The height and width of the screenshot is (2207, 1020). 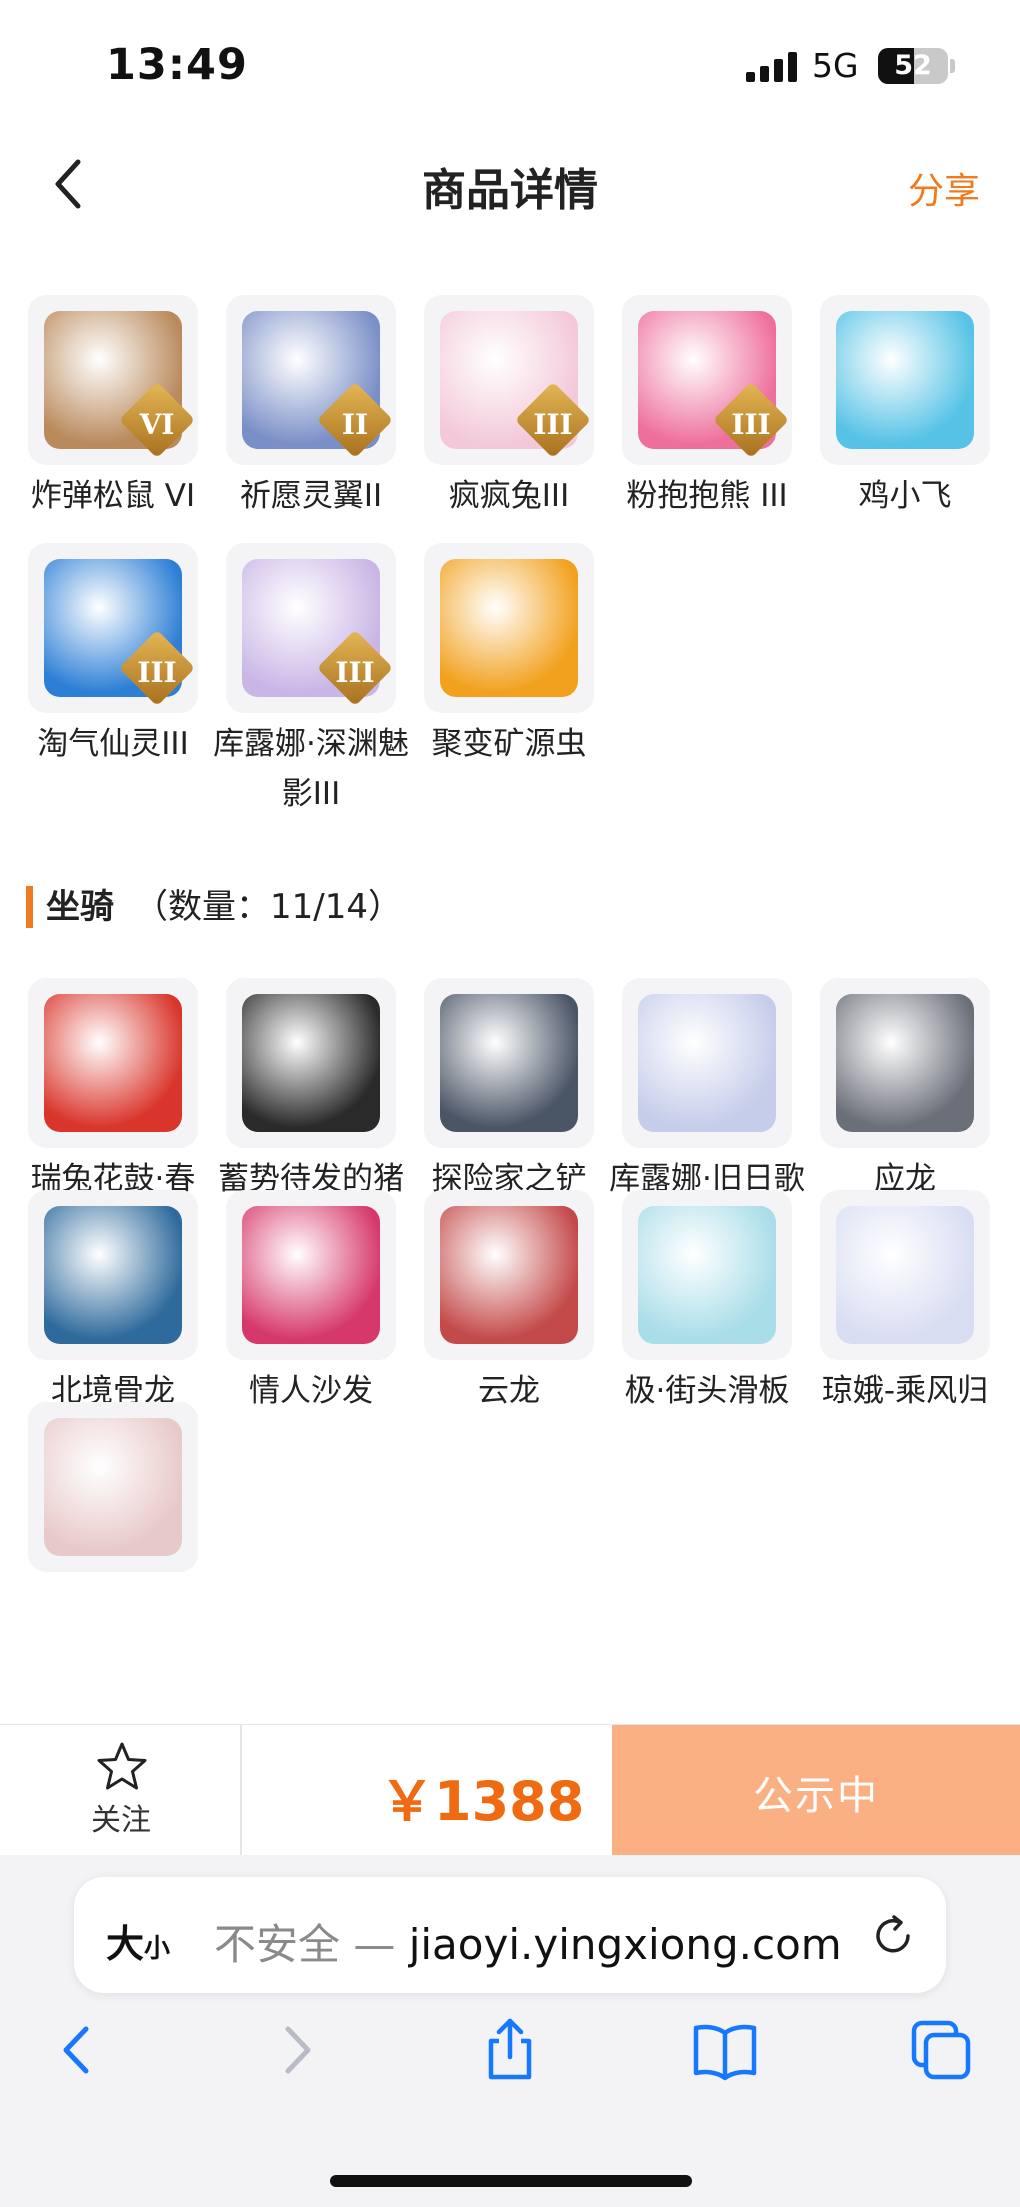 I want to click on status-button-label: 公示中, so click(x=816, y=1796).